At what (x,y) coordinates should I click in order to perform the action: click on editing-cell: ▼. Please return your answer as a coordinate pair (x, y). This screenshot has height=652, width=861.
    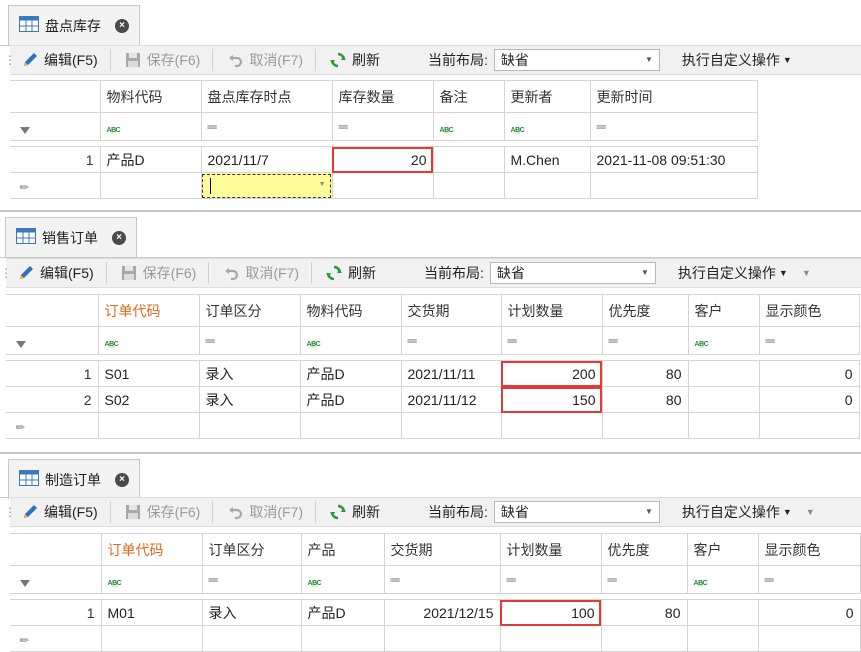
    Looking at the image, I should click on (266, 185).